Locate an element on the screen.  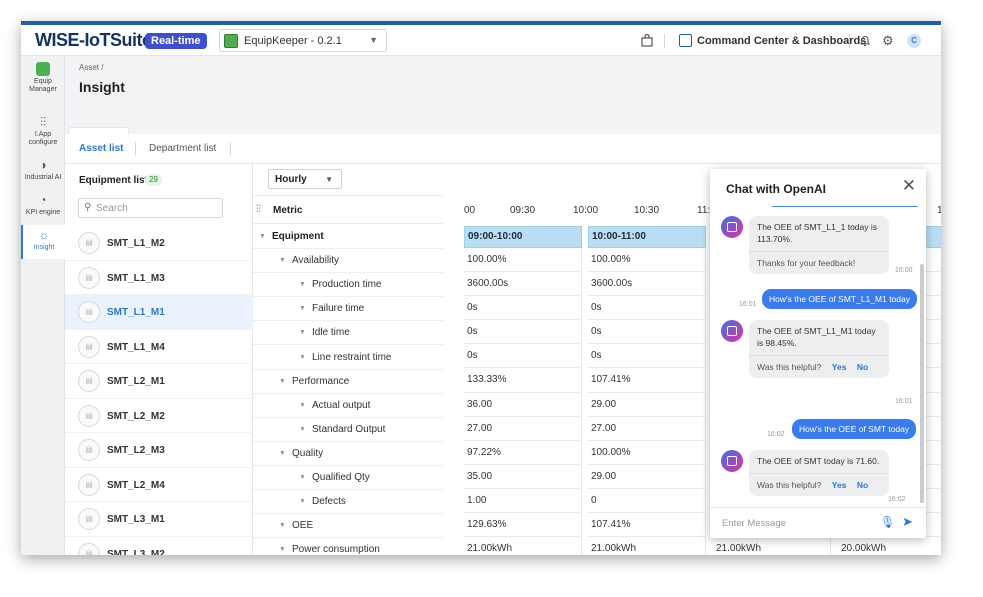
time-column-header: 10:00-11:00 is located at coordinates (647, 237).